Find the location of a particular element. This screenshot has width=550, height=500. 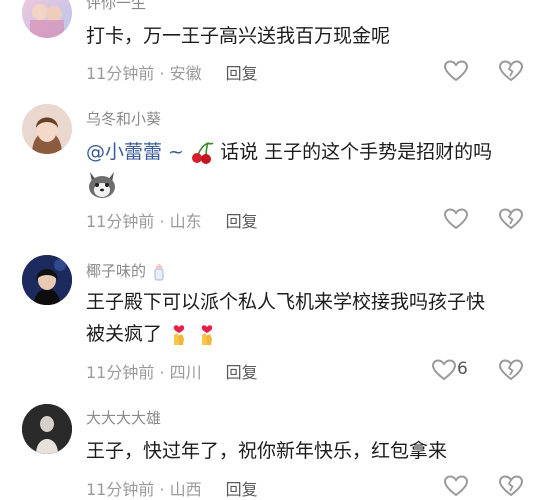

like-count: 6 is located at coordinates (462, 369).